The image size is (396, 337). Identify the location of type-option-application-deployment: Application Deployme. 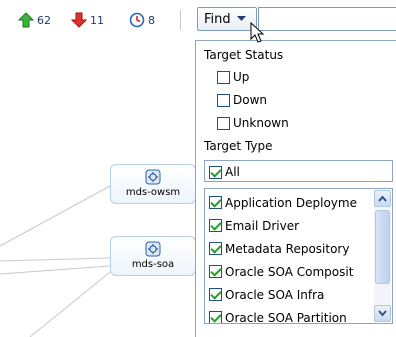
(289, 202).